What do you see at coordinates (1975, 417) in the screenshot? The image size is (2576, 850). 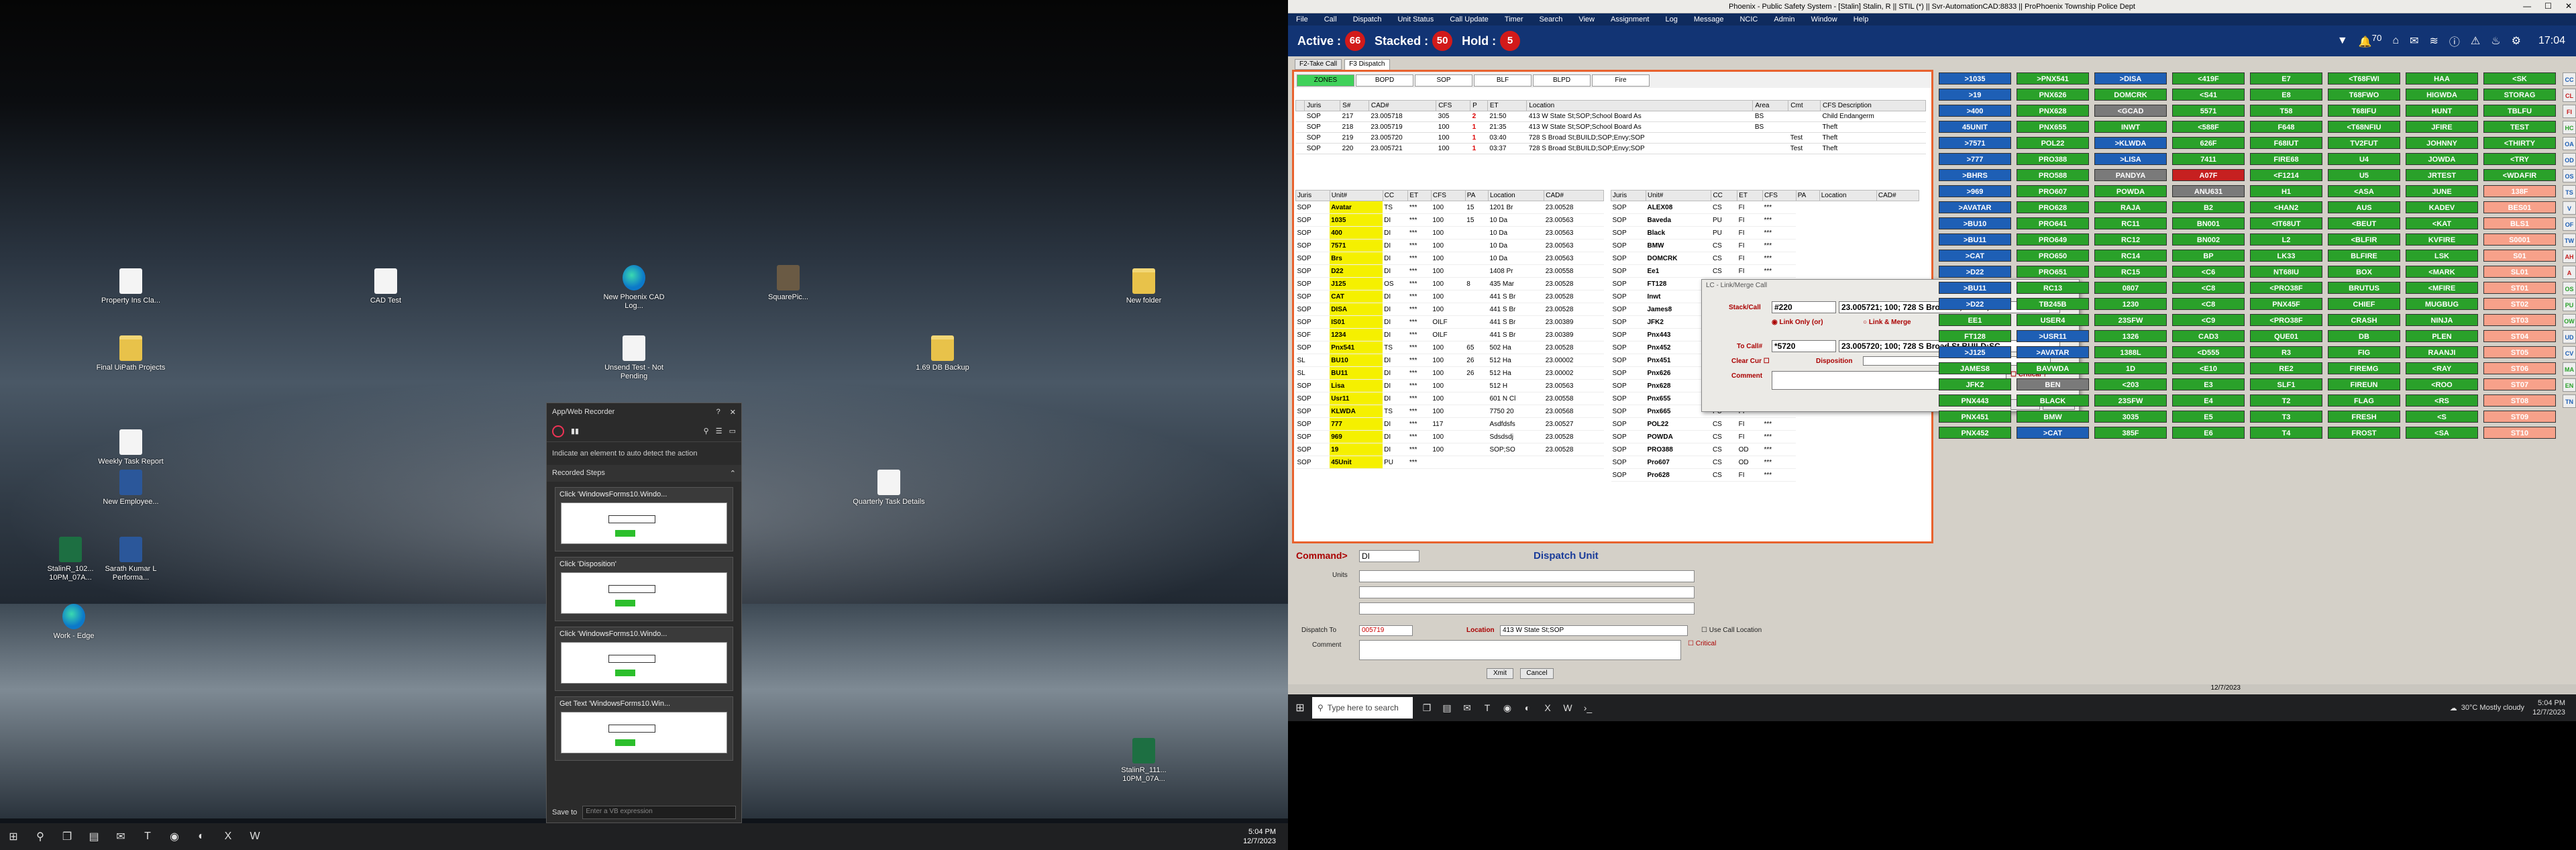 I see `unit-button: PNX451` at bounding box center [1975, 417].